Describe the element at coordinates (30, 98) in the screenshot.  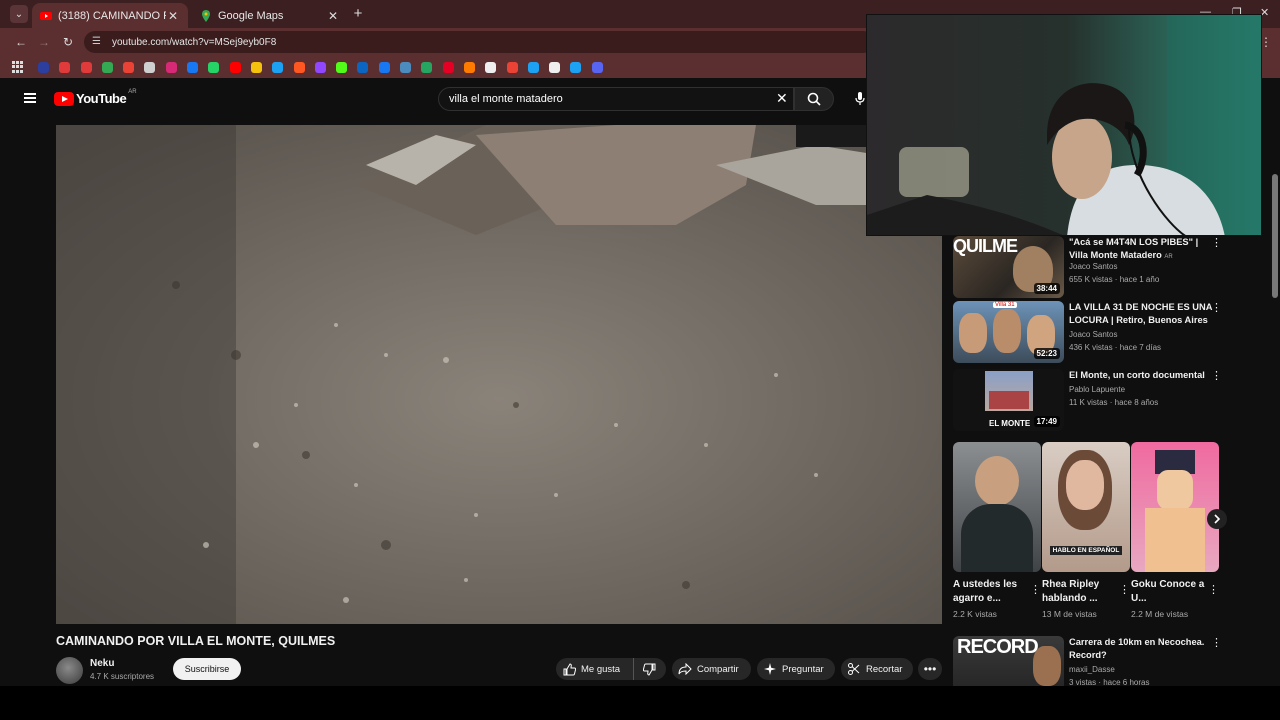
I see `guide-menu-icon` at that location.